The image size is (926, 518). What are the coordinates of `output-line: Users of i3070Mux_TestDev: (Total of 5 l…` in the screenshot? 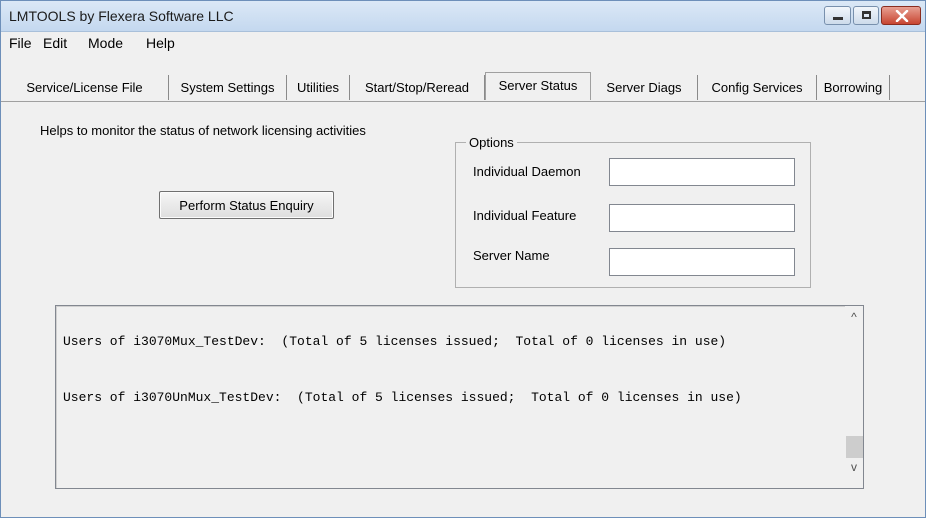 It's located at (395, 341).